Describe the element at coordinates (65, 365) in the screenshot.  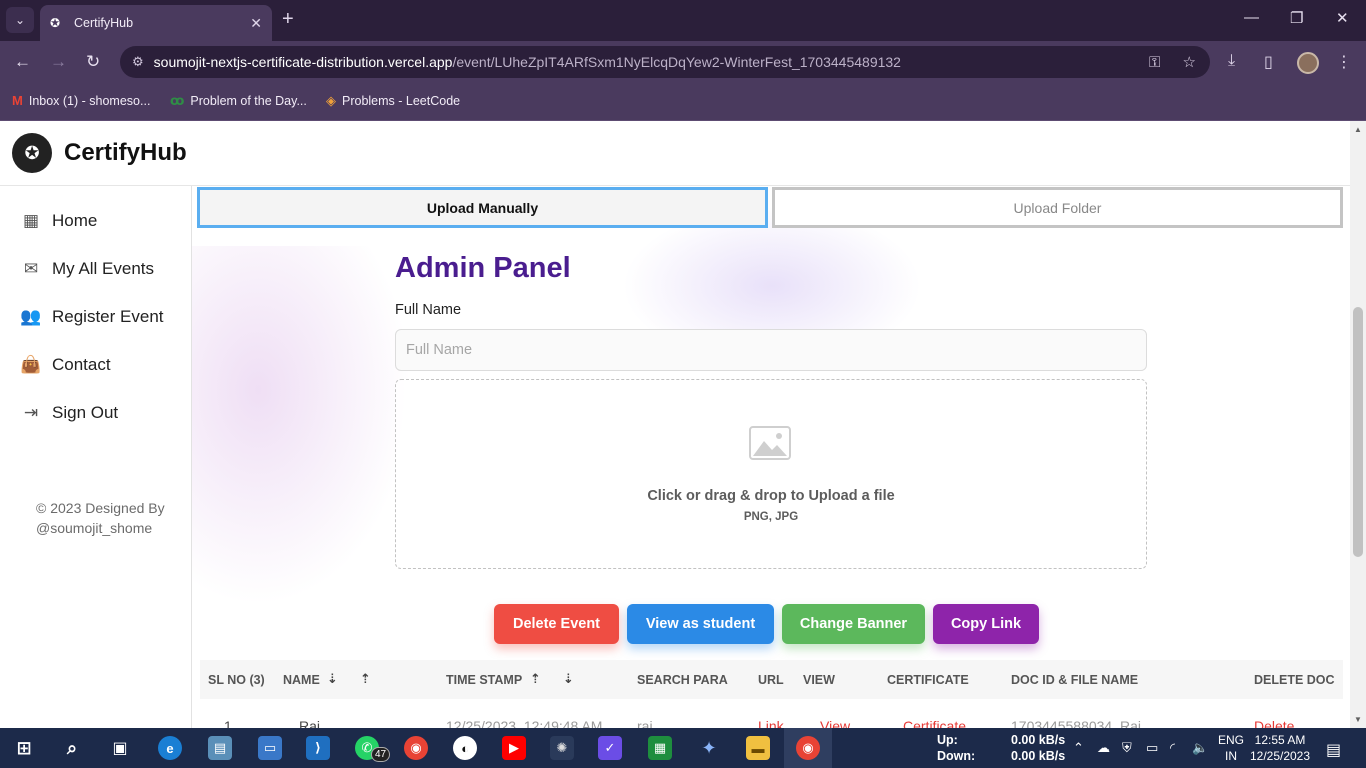
I see `sidebar-item-contact: 👜 Contact` at that location.